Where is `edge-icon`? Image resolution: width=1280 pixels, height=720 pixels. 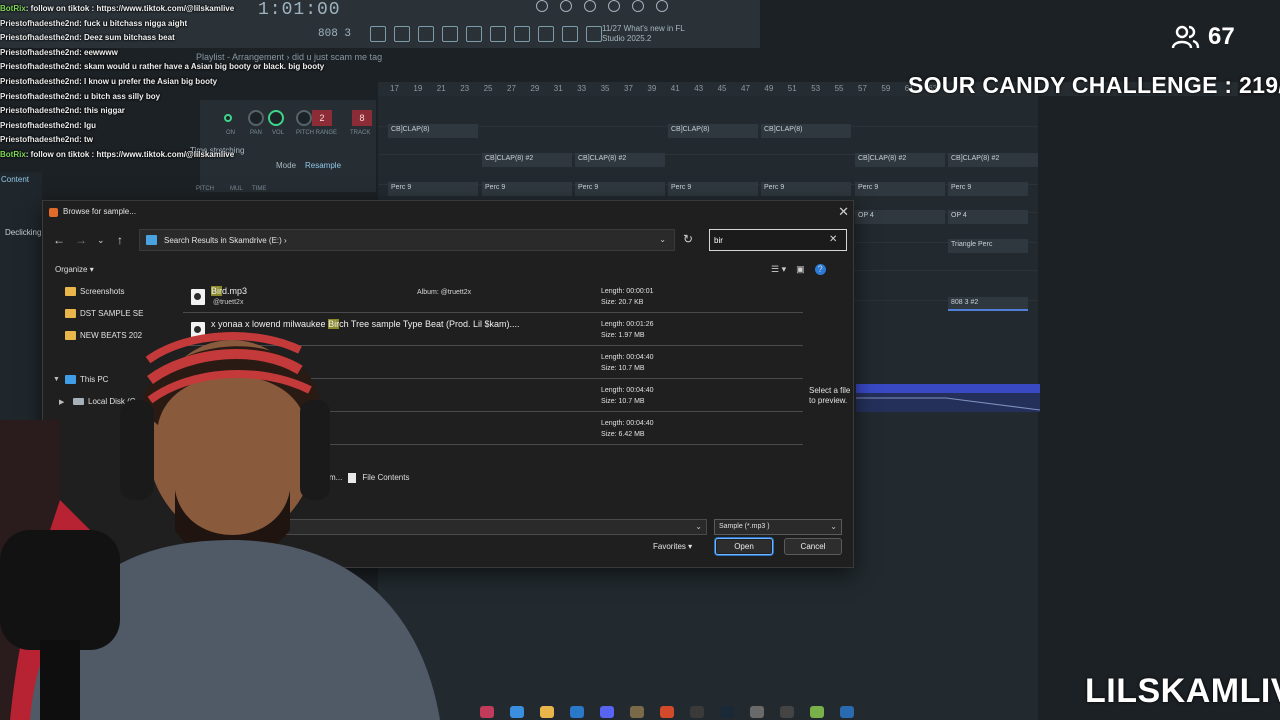 edge-icon is located at coordinates (517, 712).